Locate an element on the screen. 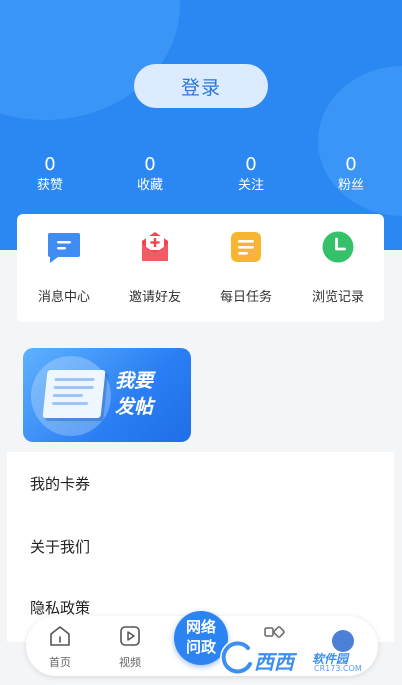 The width and height of the screenshot is (402, 685). watermark-brand: 西西 is located at coordinates (274, 662).